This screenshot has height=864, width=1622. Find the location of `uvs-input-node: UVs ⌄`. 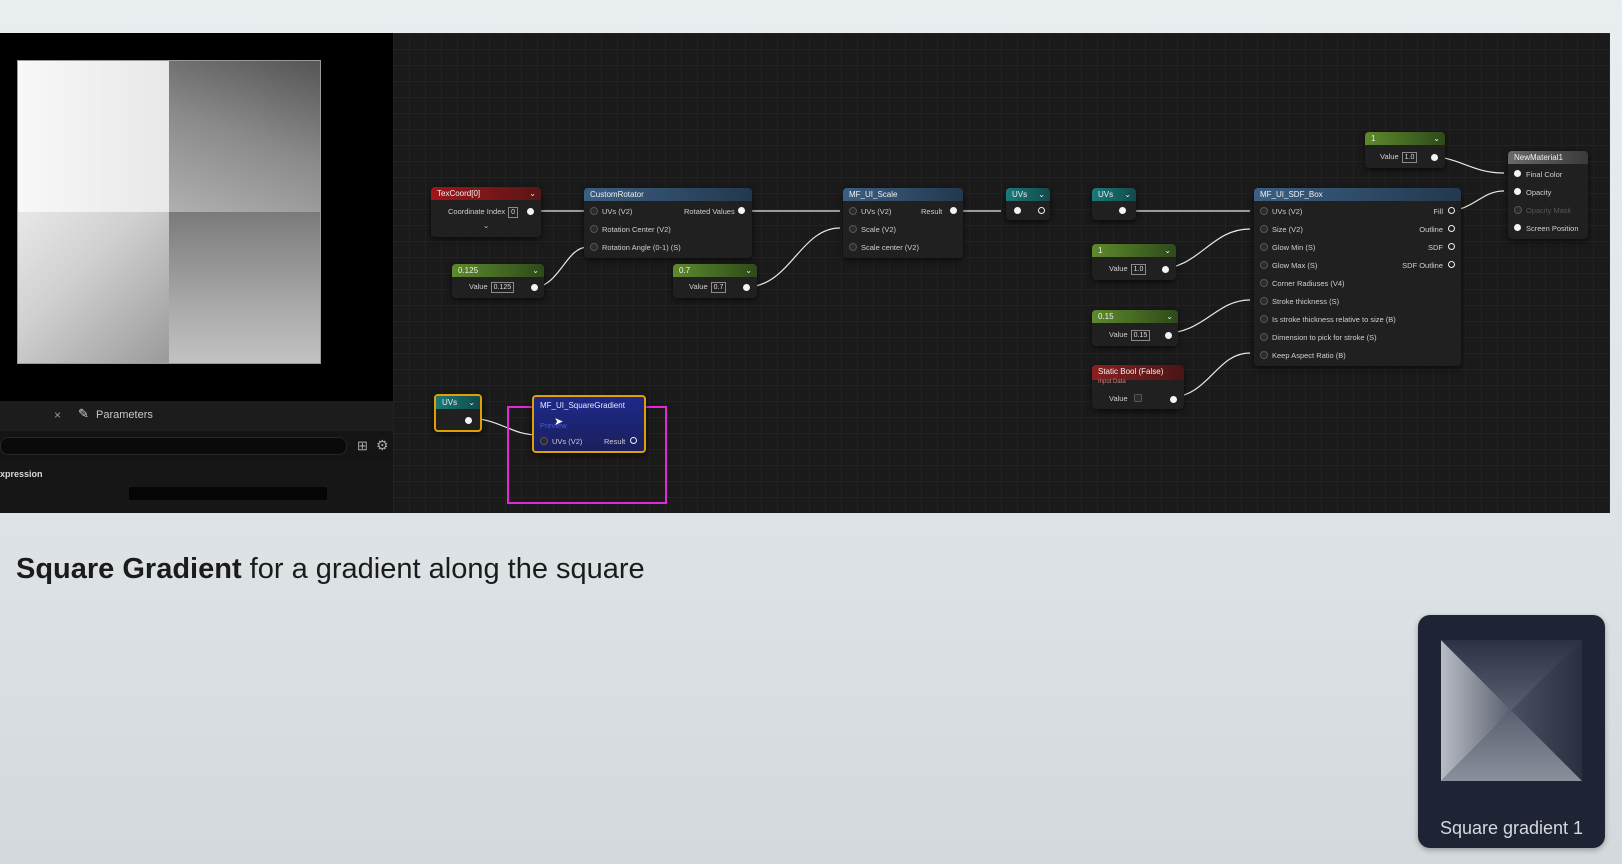

uvs-input-node: UVs ⌄ is located at coordinates (458, 413).